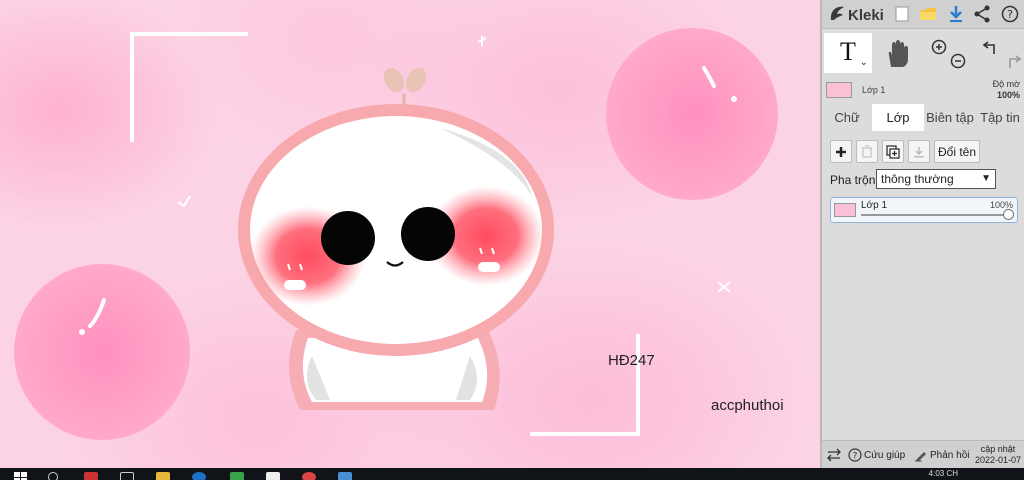 The height and width of the screenshot is (480, 1024). I want to click on text-tool-dropdown-icon: ⌄, so click(864, 62).